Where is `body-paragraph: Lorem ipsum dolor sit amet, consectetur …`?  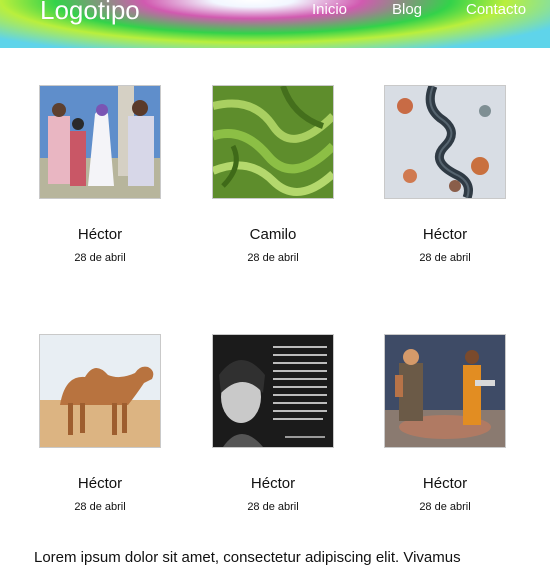
body-paragraph: Lorem ipsum dolor sit amet, consectetur … is located at coordinates (247, 557).